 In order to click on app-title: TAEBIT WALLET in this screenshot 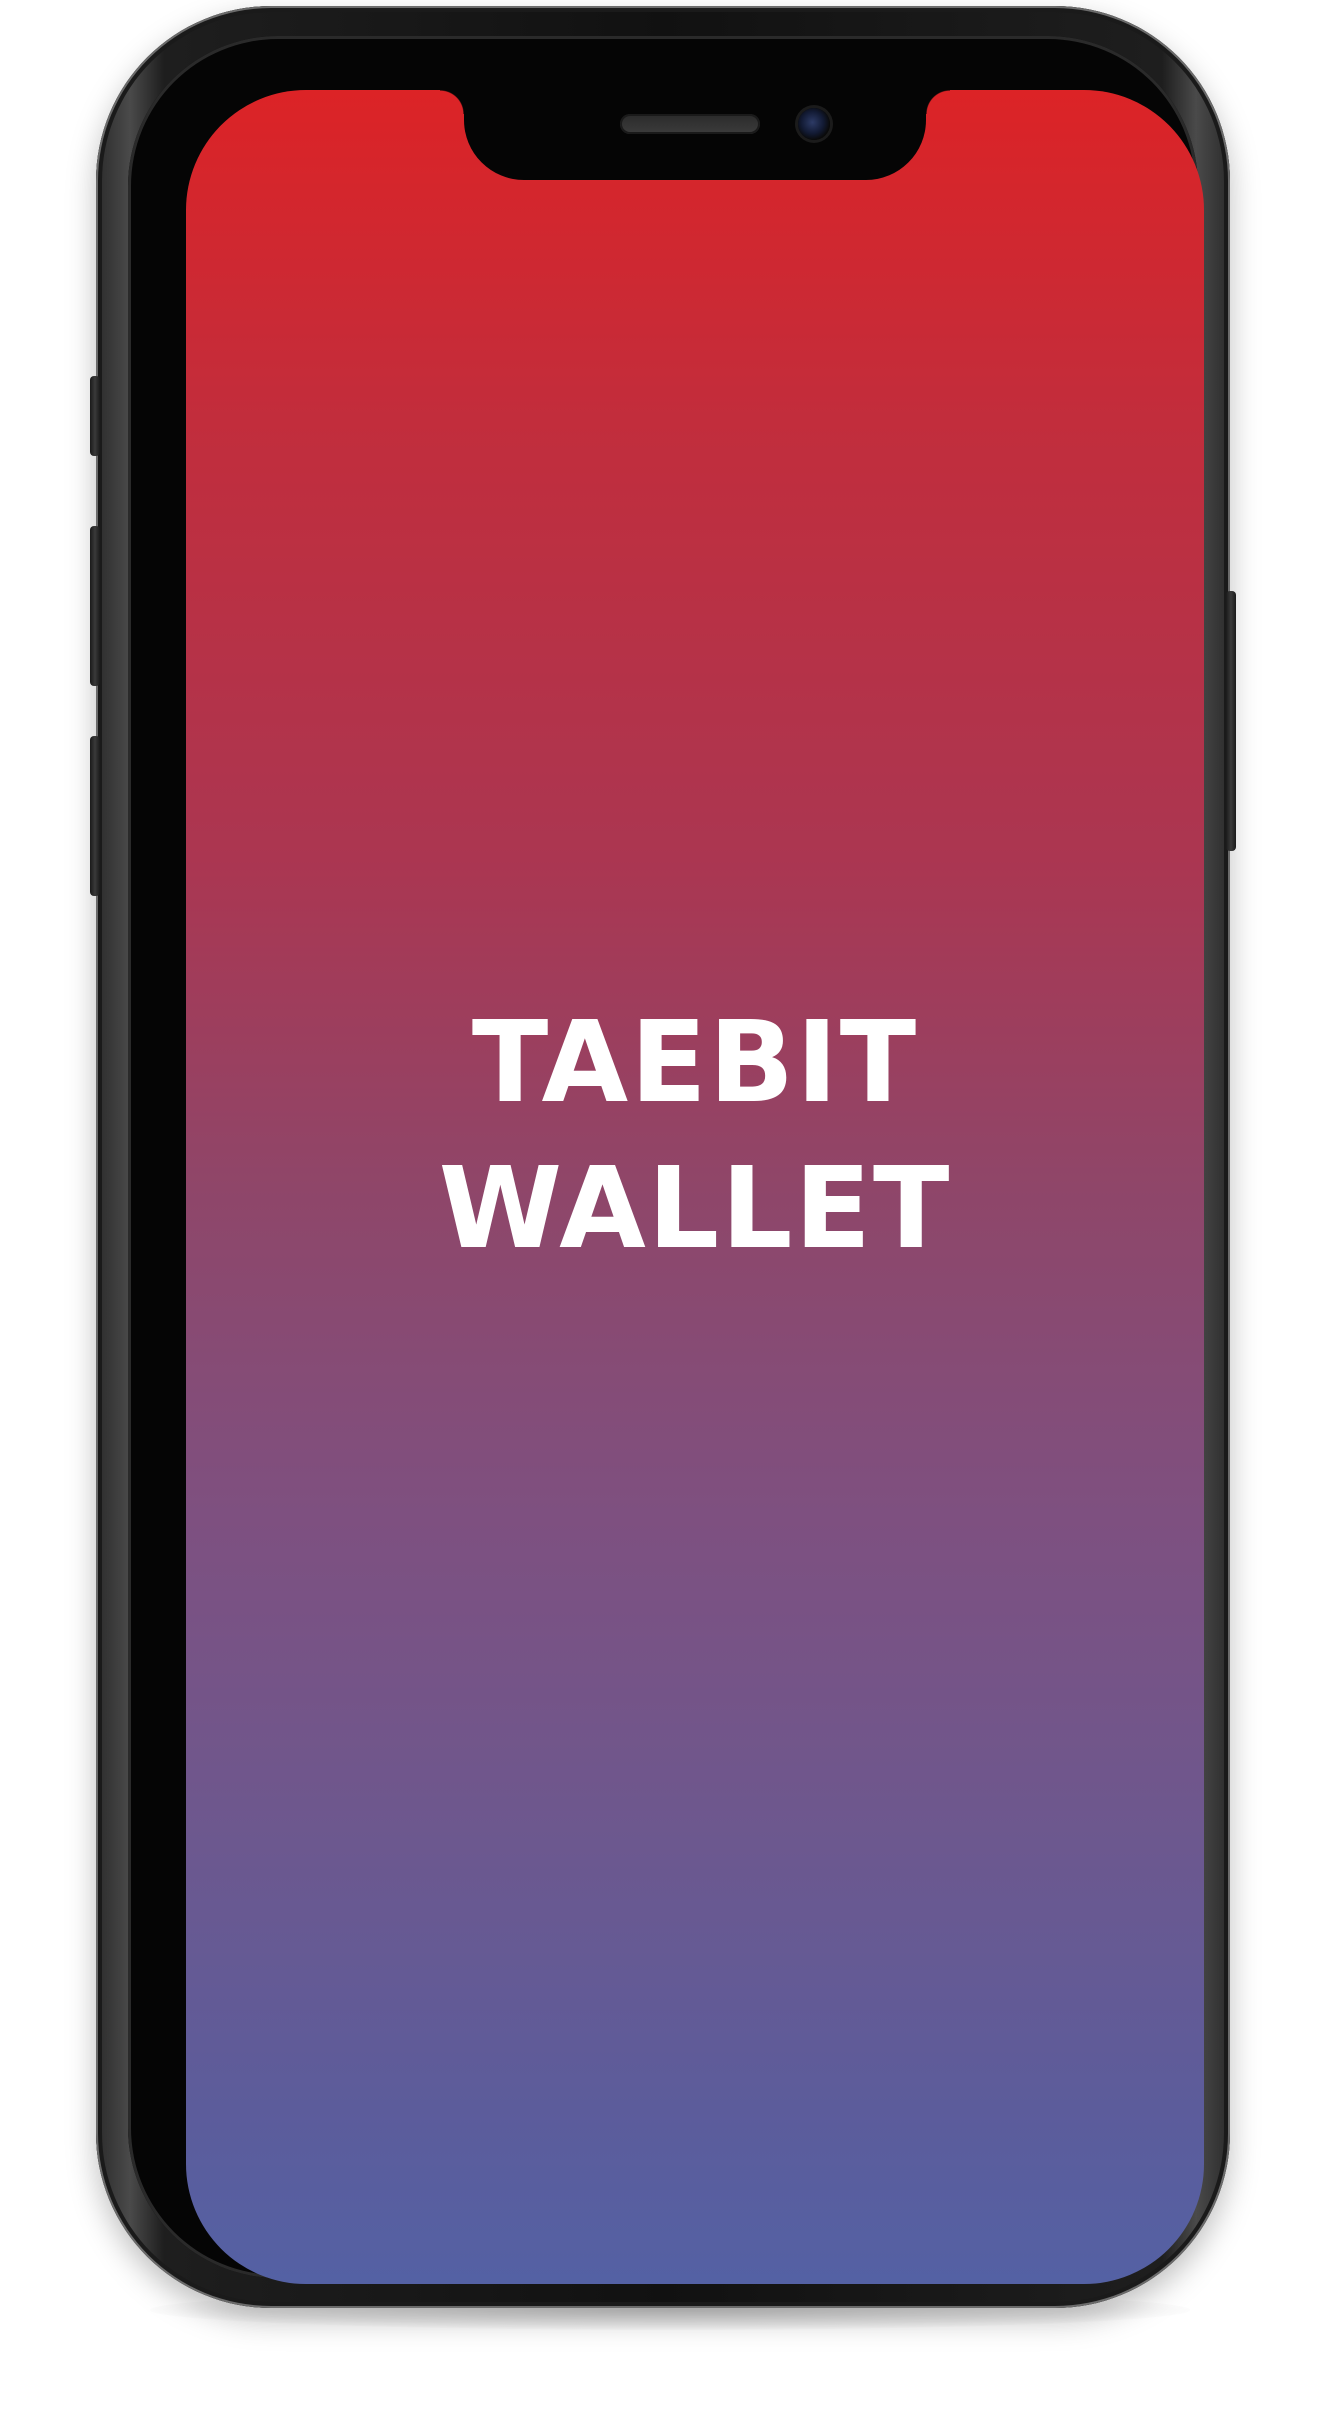, I will do `click(695, 1136)`.